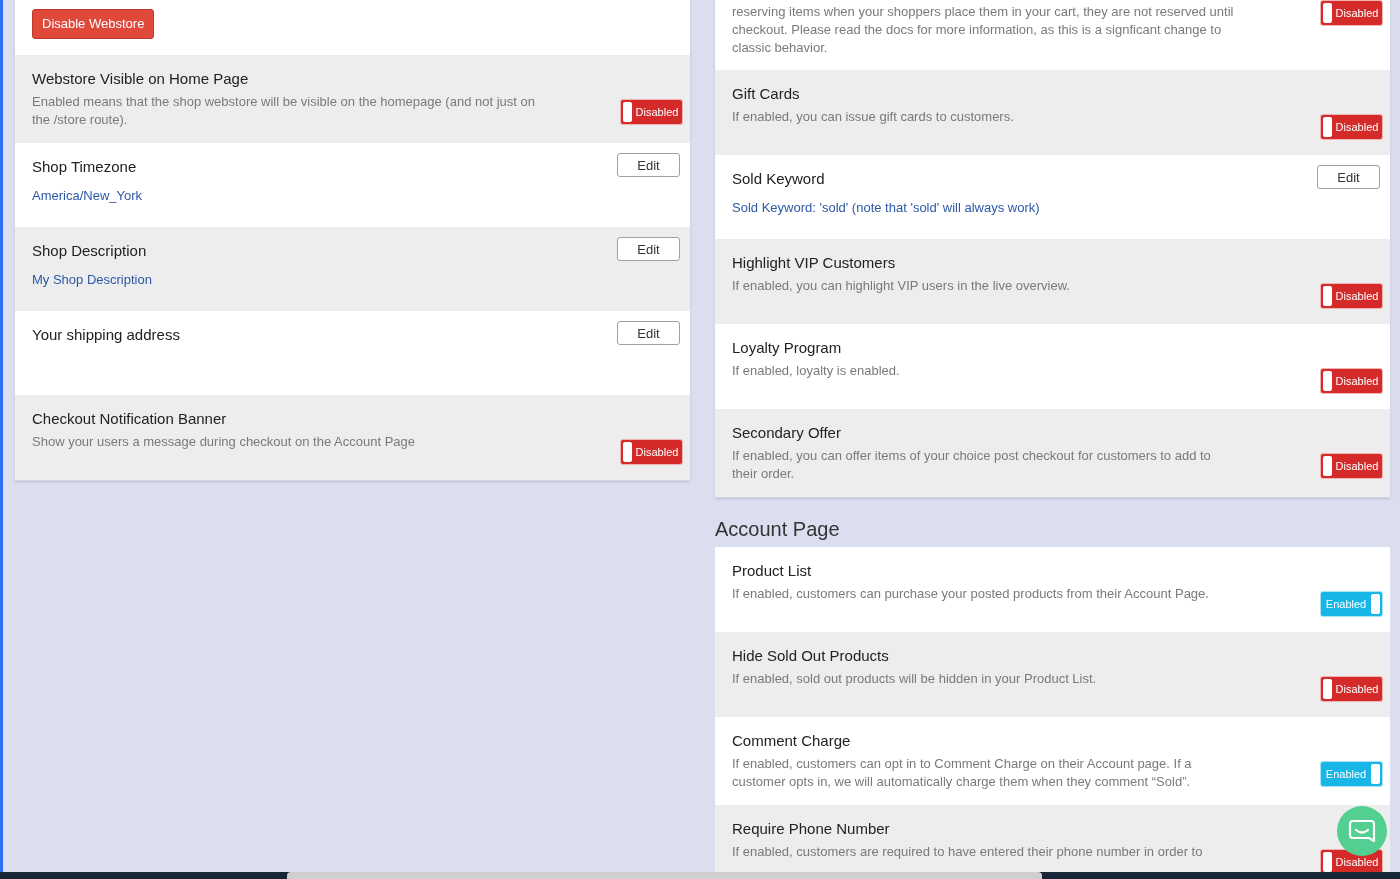 This screenshot has height=879, width=1400. I want to click on setting-title: Gift Cards, so click(766, 94).